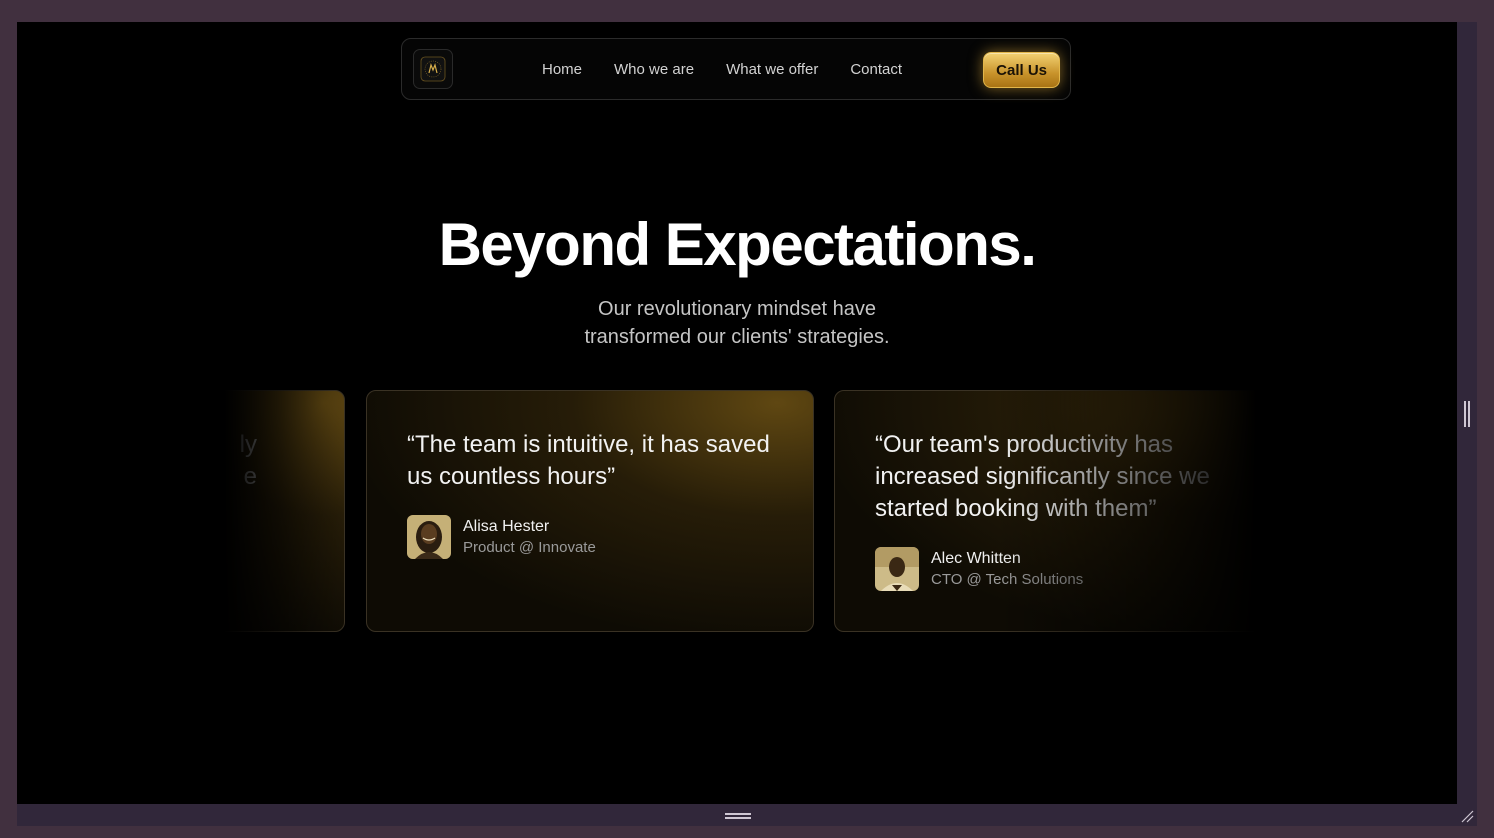 This screenshot has height=838, width=1494. What do you see at coordinates (737, 309) in the screenshot?
I see `hero-subtitle-line-1: Our revolutionary mindset have` at bounding box center [737, 309].